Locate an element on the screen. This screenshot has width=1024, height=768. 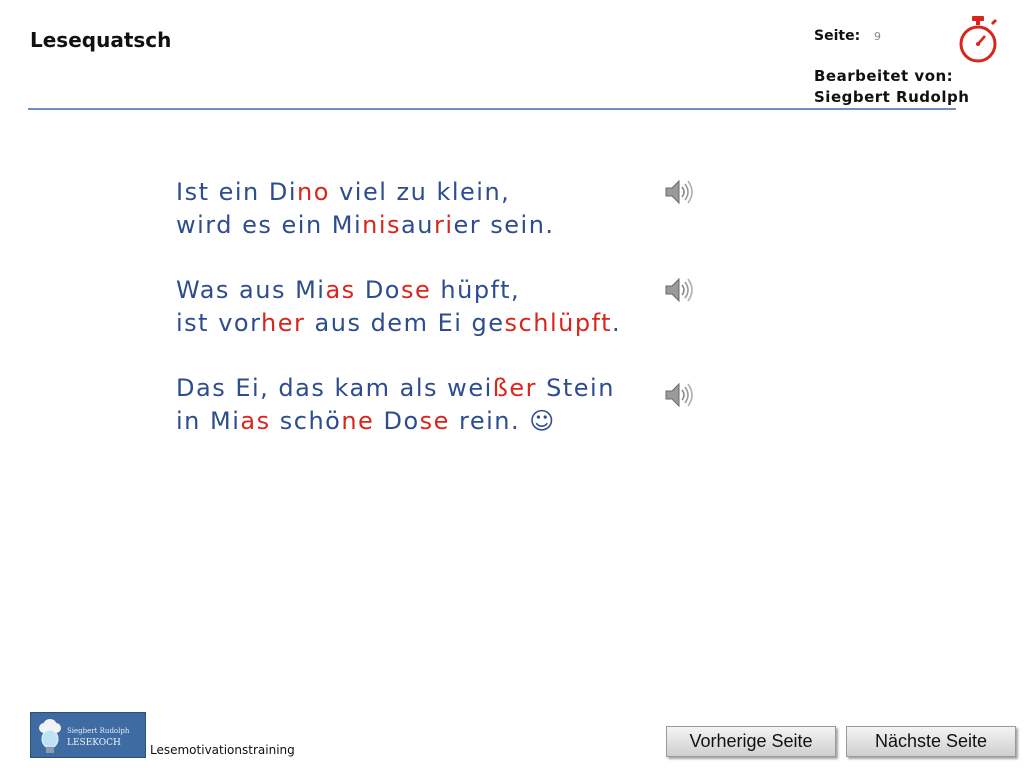
page-number-label: Seite: is located at coordinates (837, 36).